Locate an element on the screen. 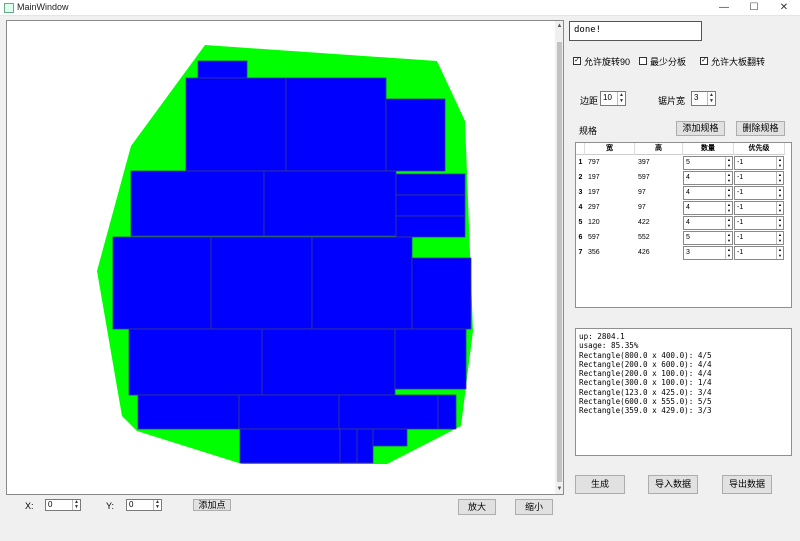  saw-width-spinbox: 3 ▲ ▼ is located at coordinates (703, 98).